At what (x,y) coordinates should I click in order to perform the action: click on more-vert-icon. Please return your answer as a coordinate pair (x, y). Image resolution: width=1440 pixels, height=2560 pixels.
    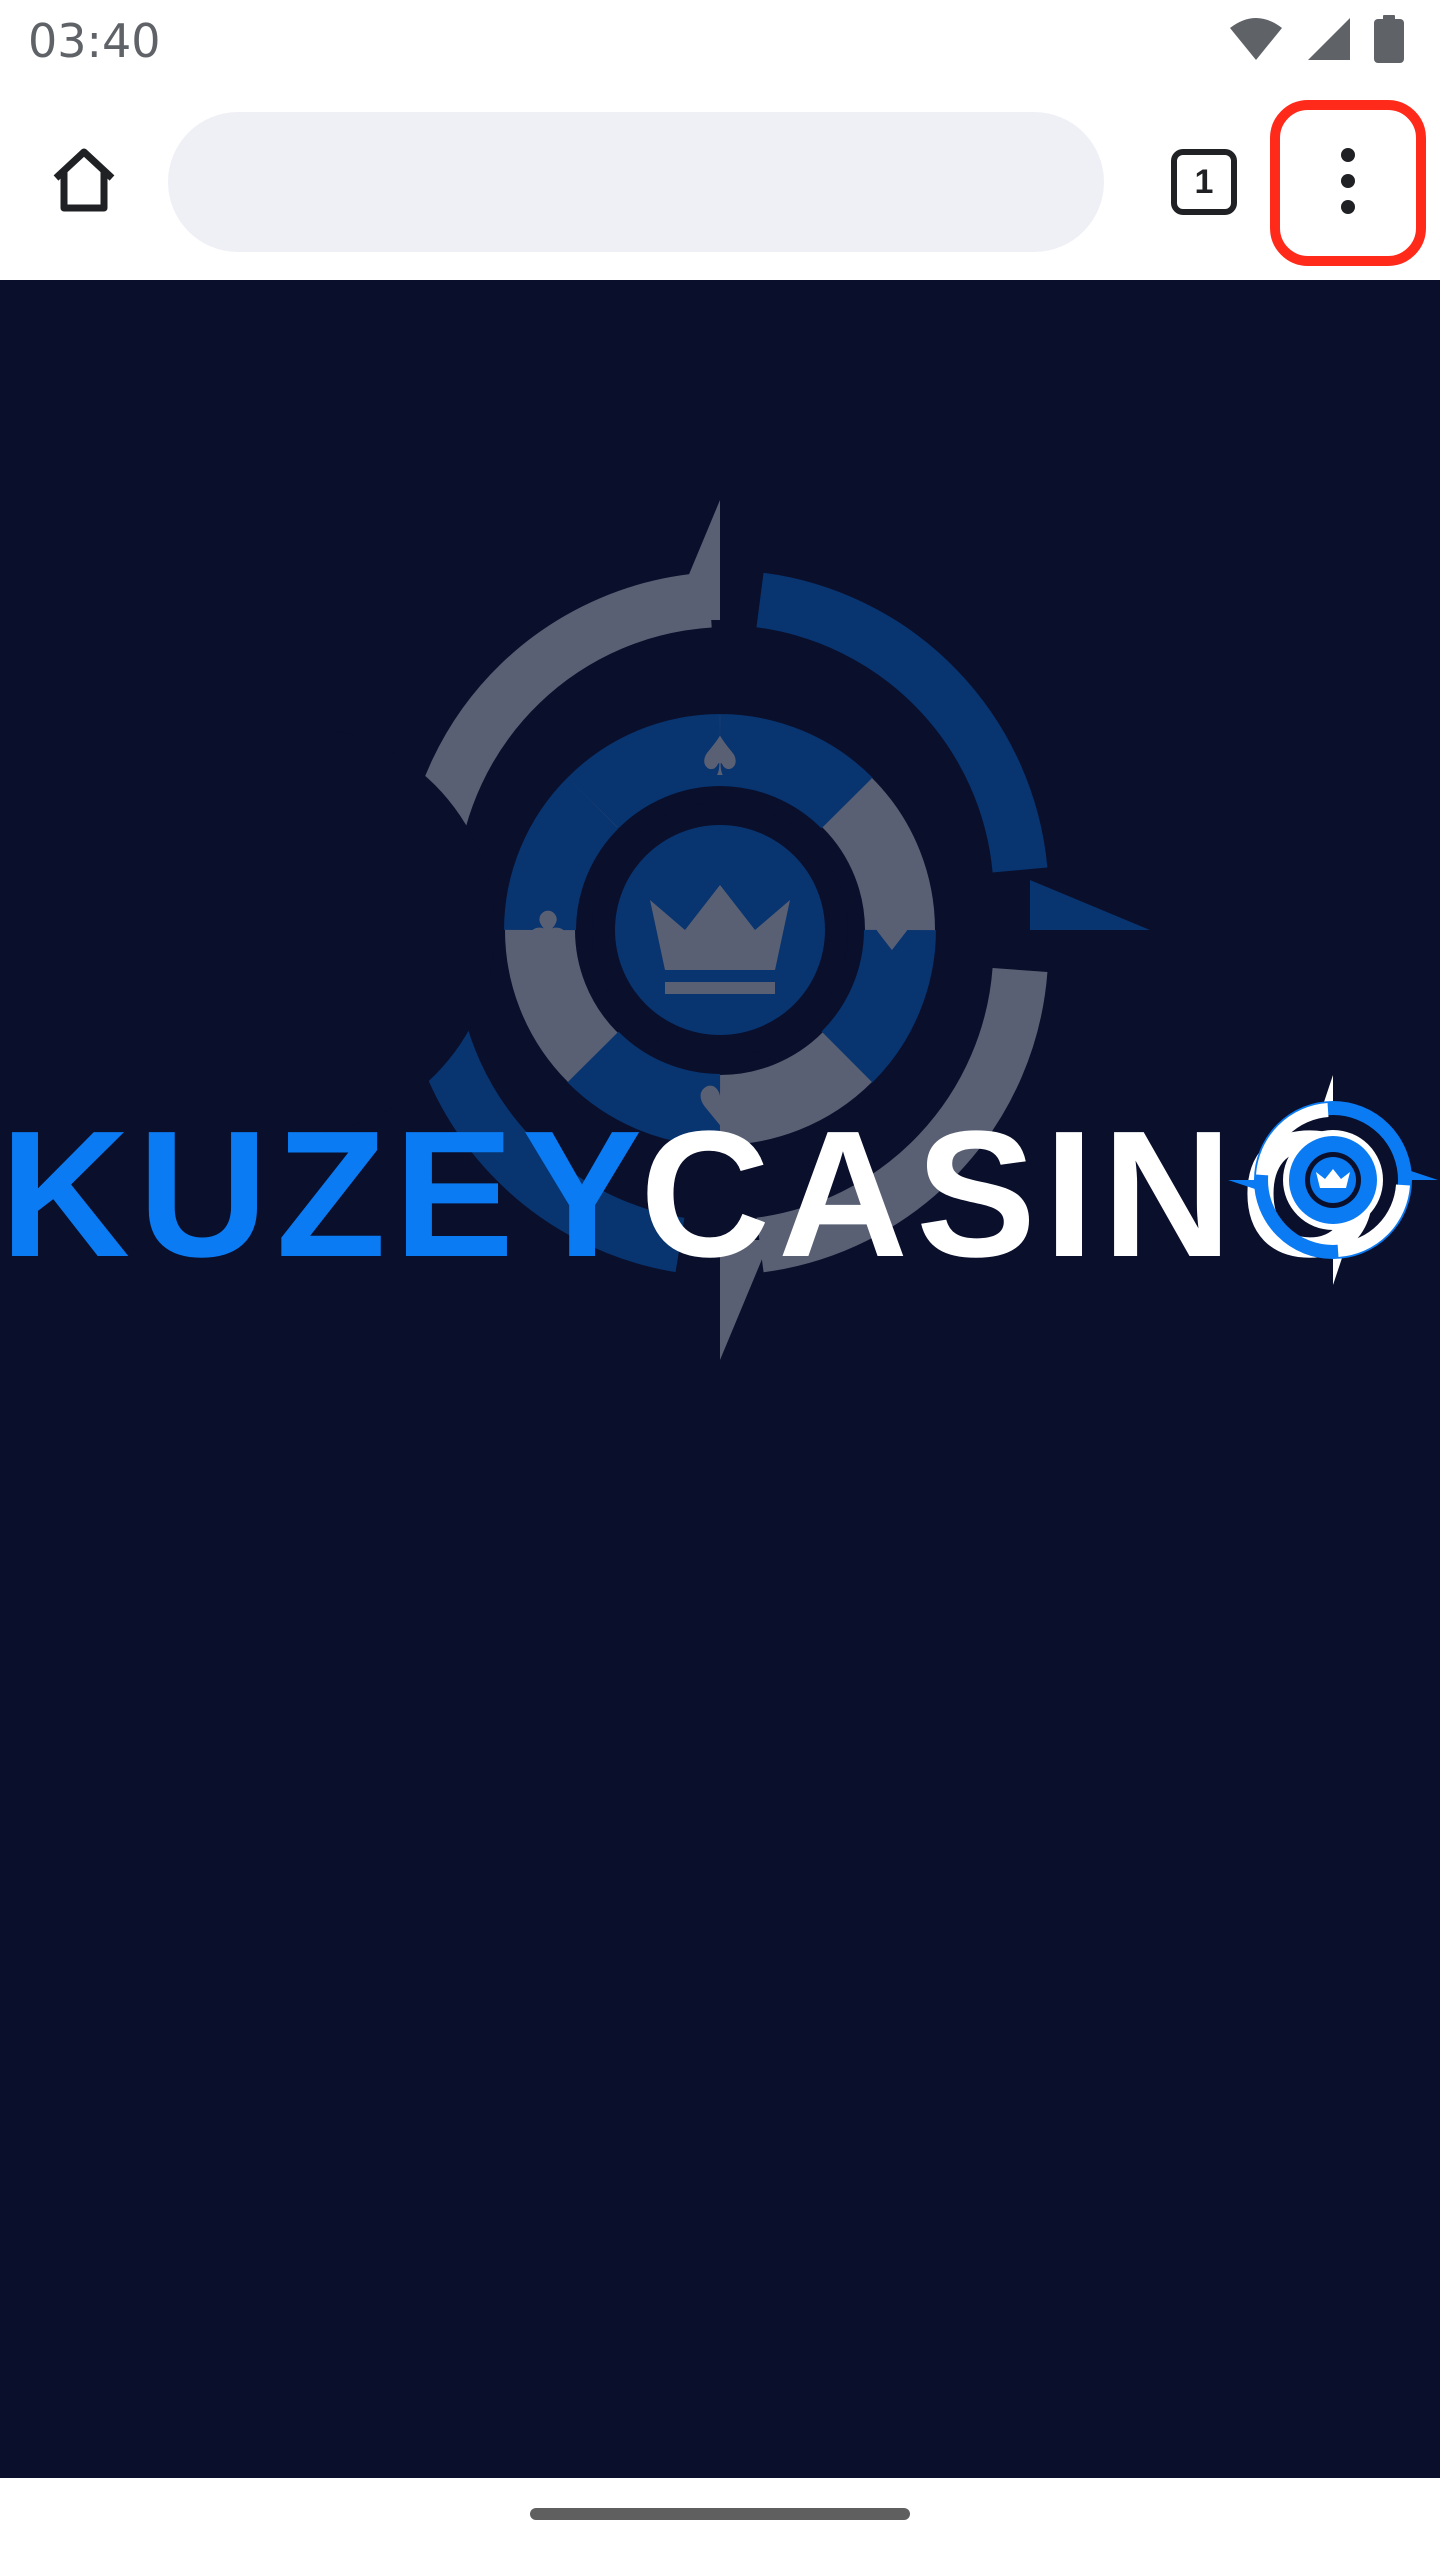
    Looking at the image, I should click on (1348, 183).